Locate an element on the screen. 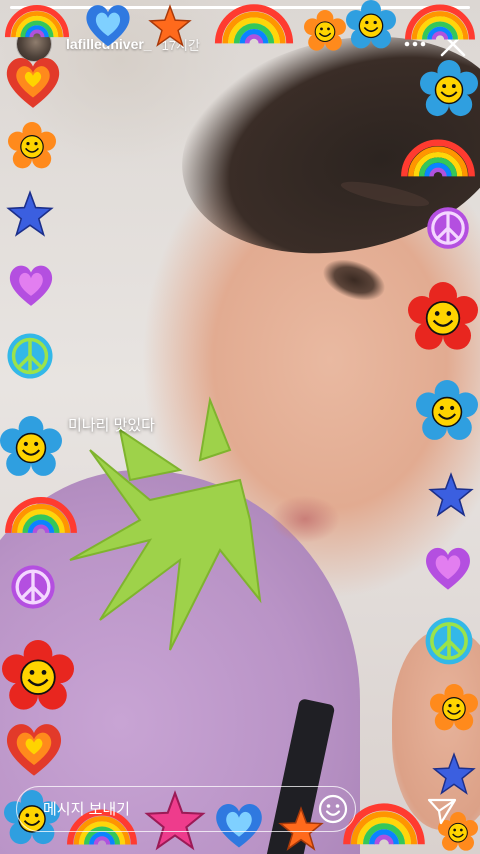 Image resolution: width=480 pixels, height=854 pixels. photo-eye is located at coordinates (354, 280).